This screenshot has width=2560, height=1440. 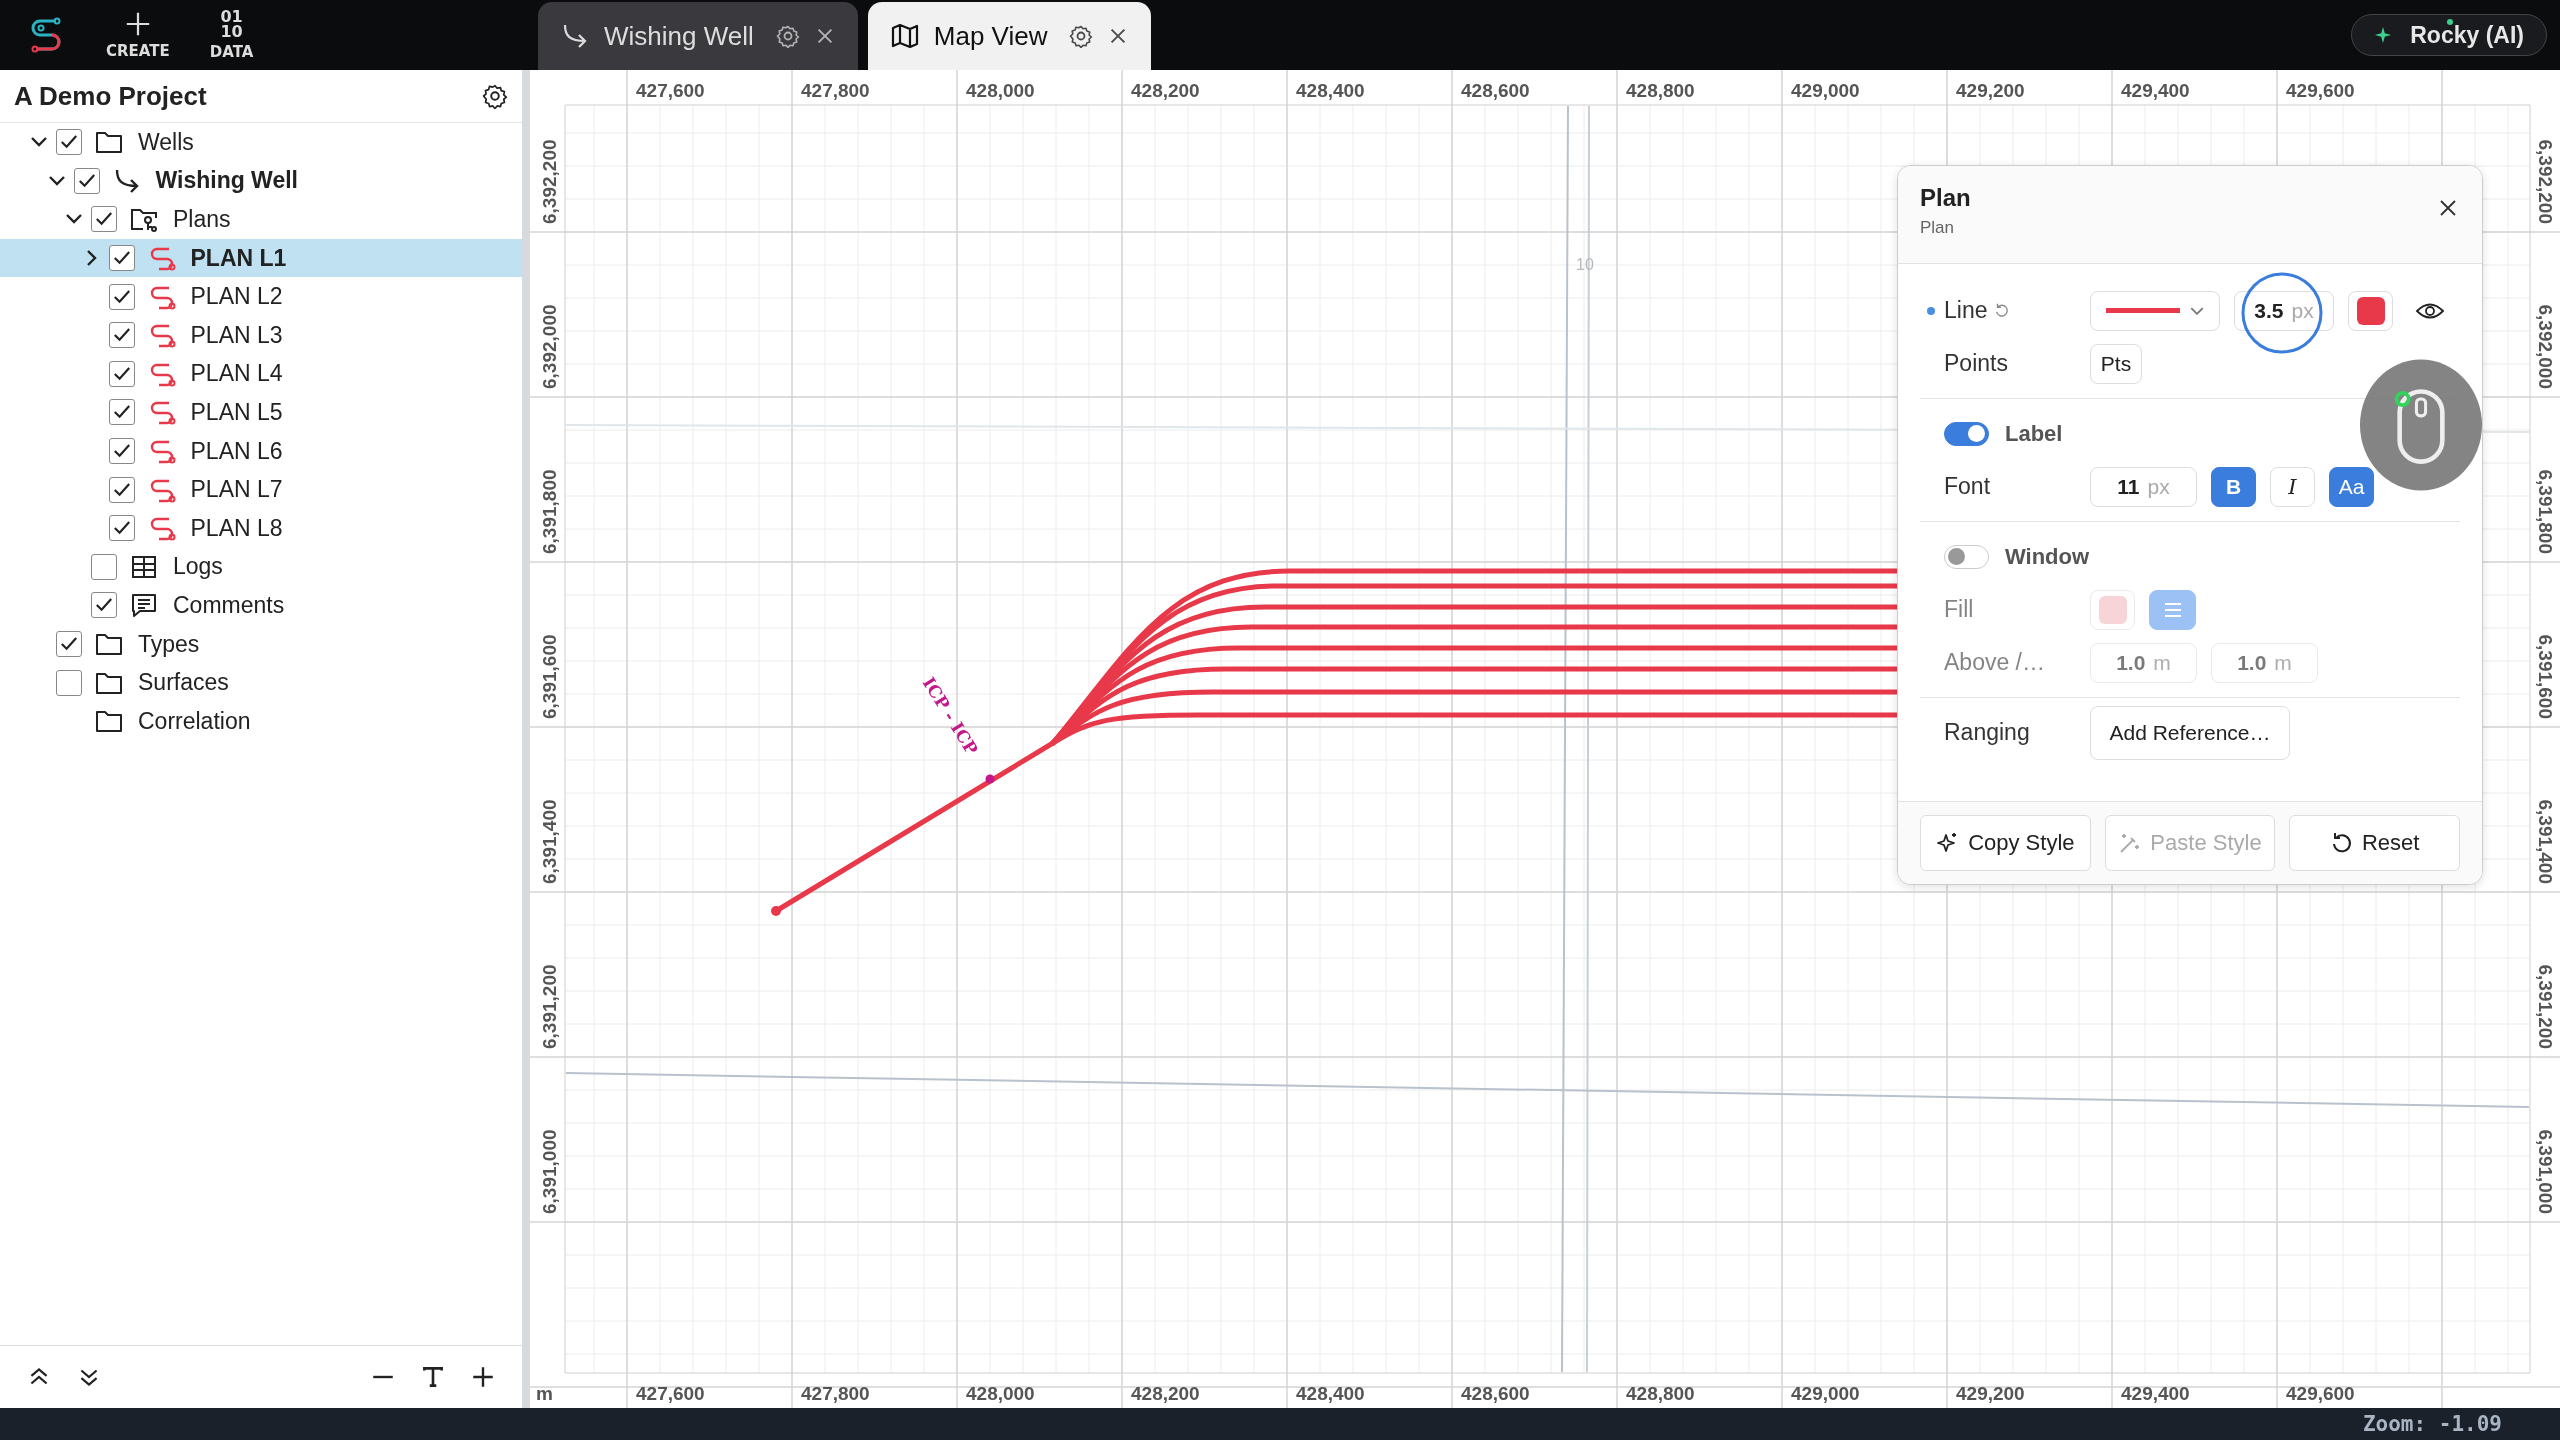 I want to click on axis-tick-label: 6,392,000, so click(x=549, y=346).